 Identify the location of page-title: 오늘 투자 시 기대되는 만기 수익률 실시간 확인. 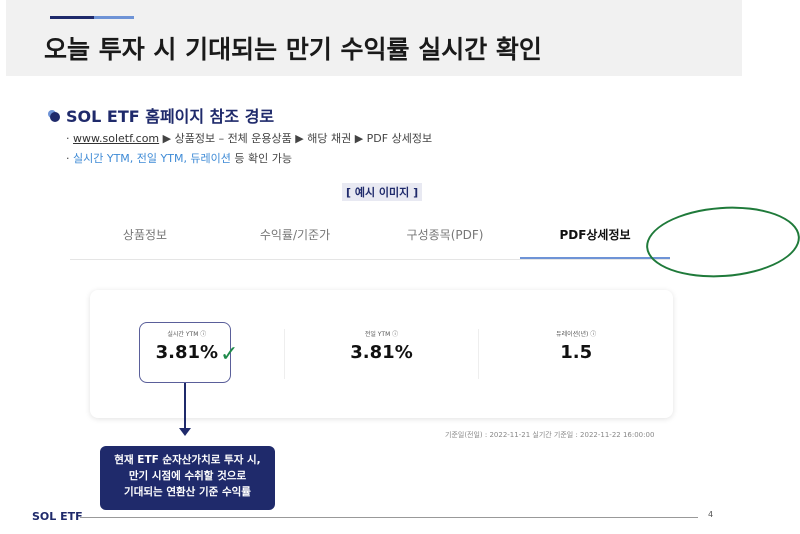
(293, 49).